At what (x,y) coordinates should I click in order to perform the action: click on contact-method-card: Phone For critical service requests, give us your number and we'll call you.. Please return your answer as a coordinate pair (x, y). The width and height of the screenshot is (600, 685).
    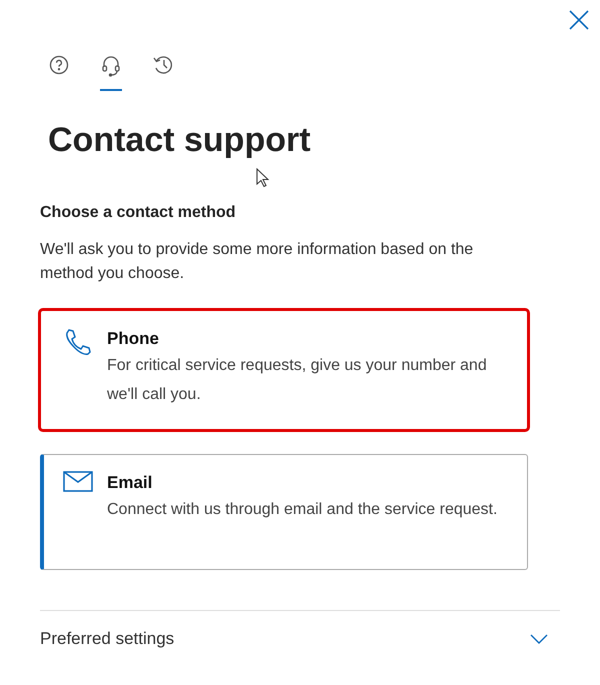
    Looking at the image, I should click on (284, 370).